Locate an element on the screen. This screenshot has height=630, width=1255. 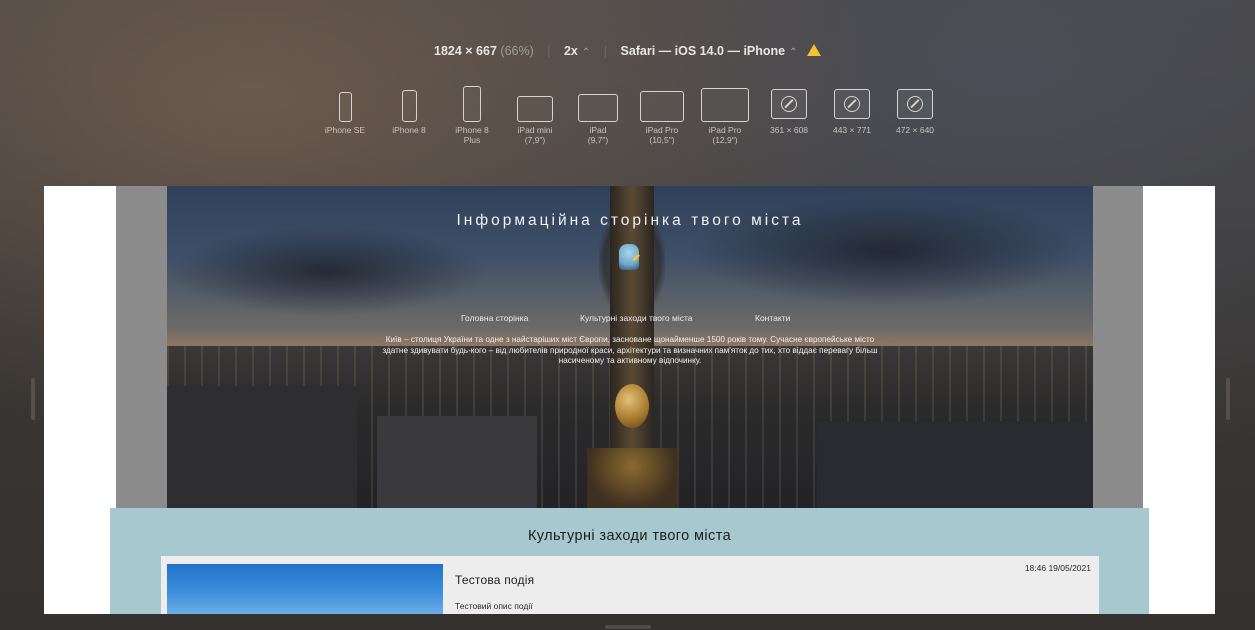
device-ipad-pro-12: iPad Pro (12,9") is located at coordinates (725, 115).